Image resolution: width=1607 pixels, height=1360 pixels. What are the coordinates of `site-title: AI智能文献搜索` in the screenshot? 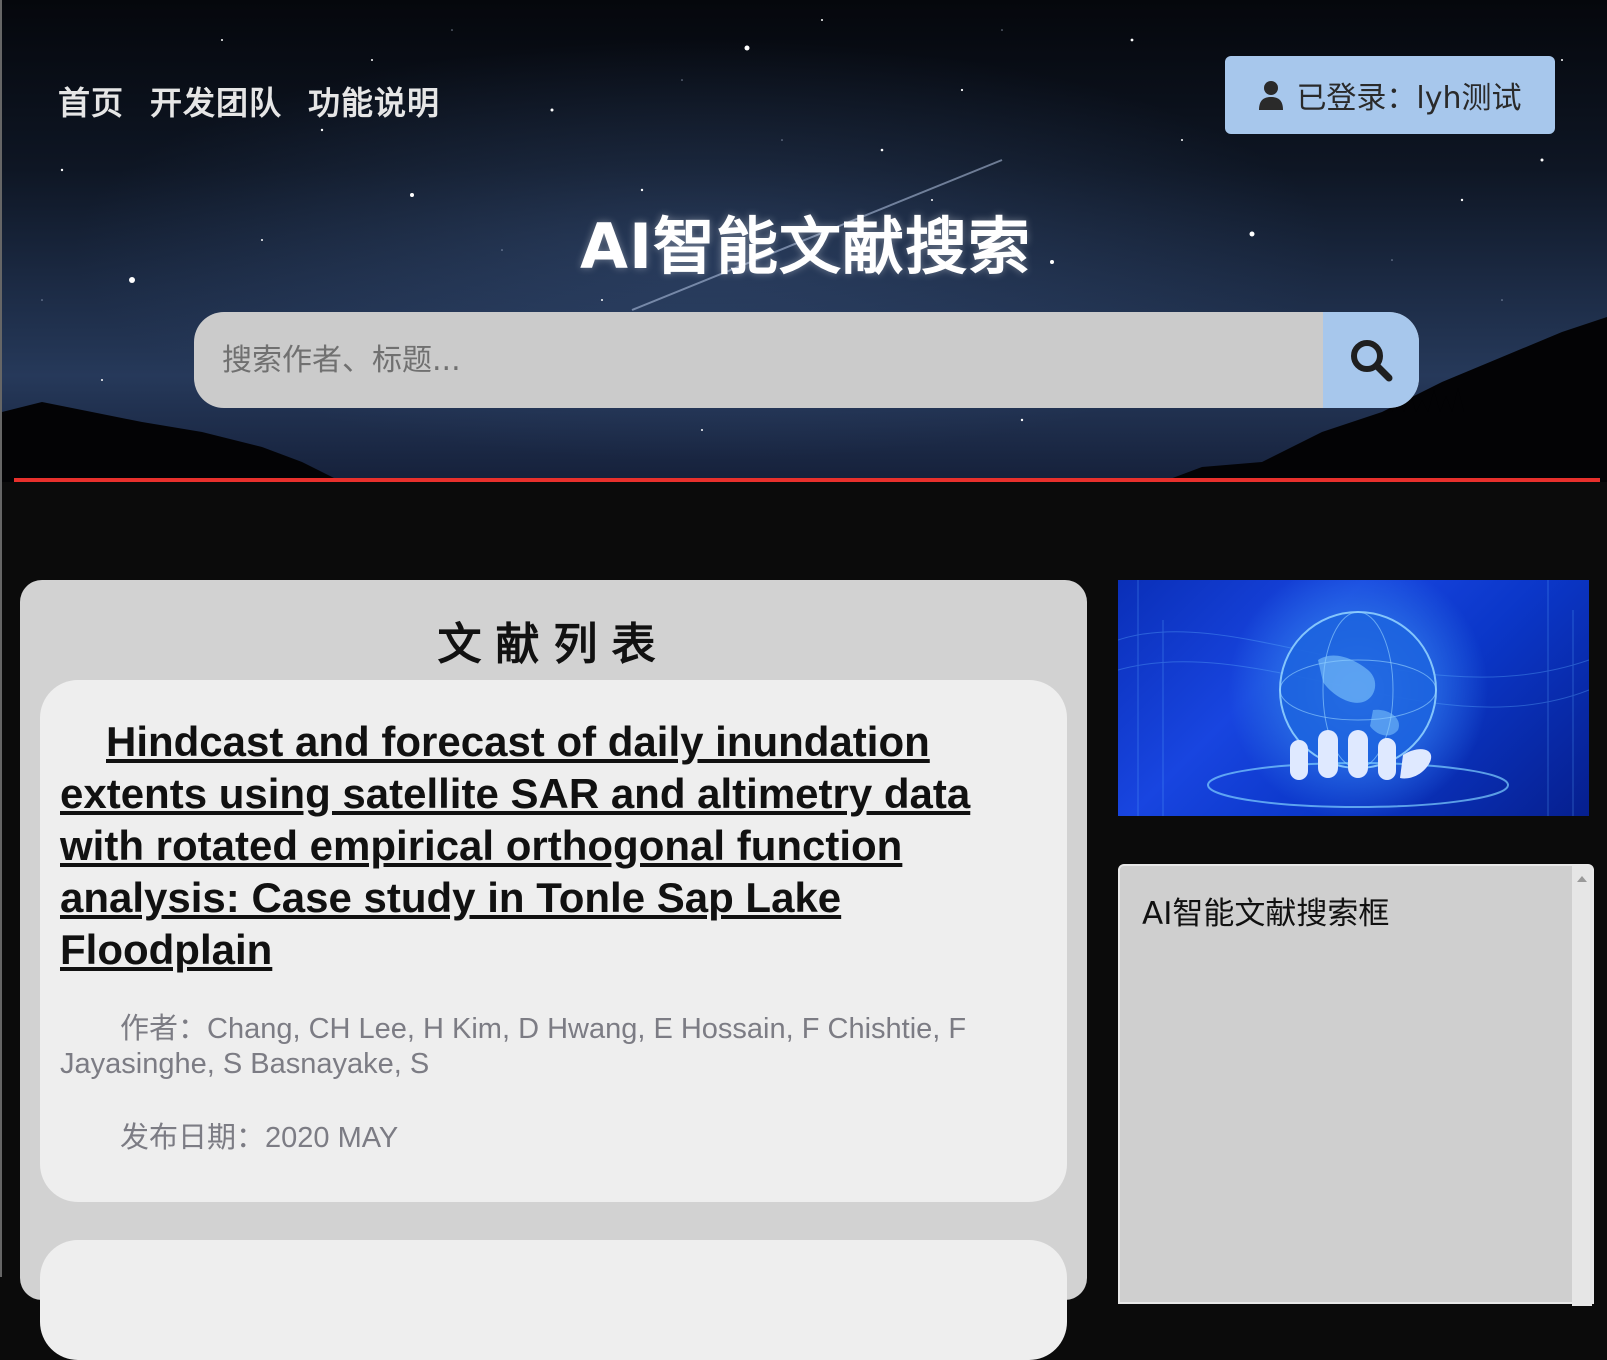 It's located at (805, 246).